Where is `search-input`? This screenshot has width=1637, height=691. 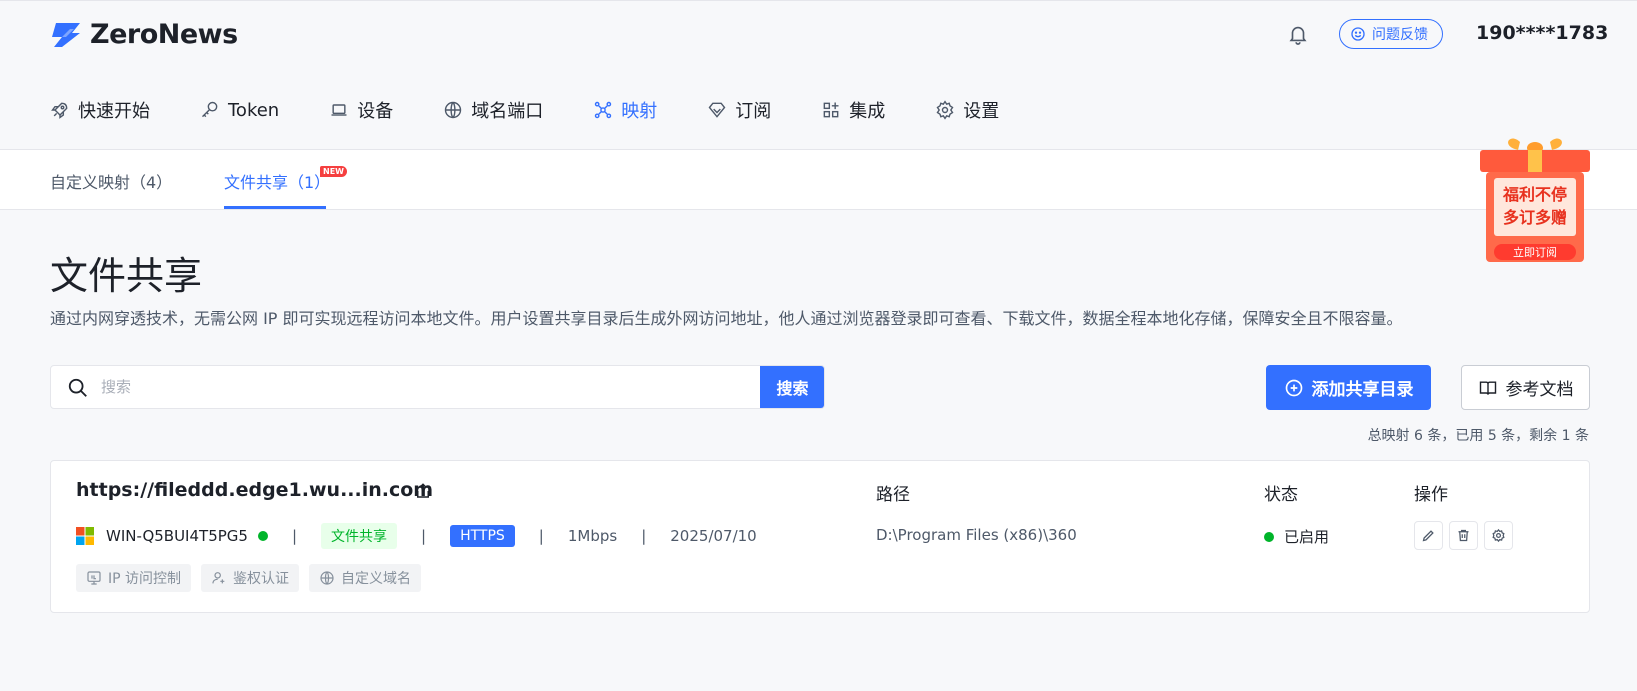
search-input is located at coordinates (431, 387).